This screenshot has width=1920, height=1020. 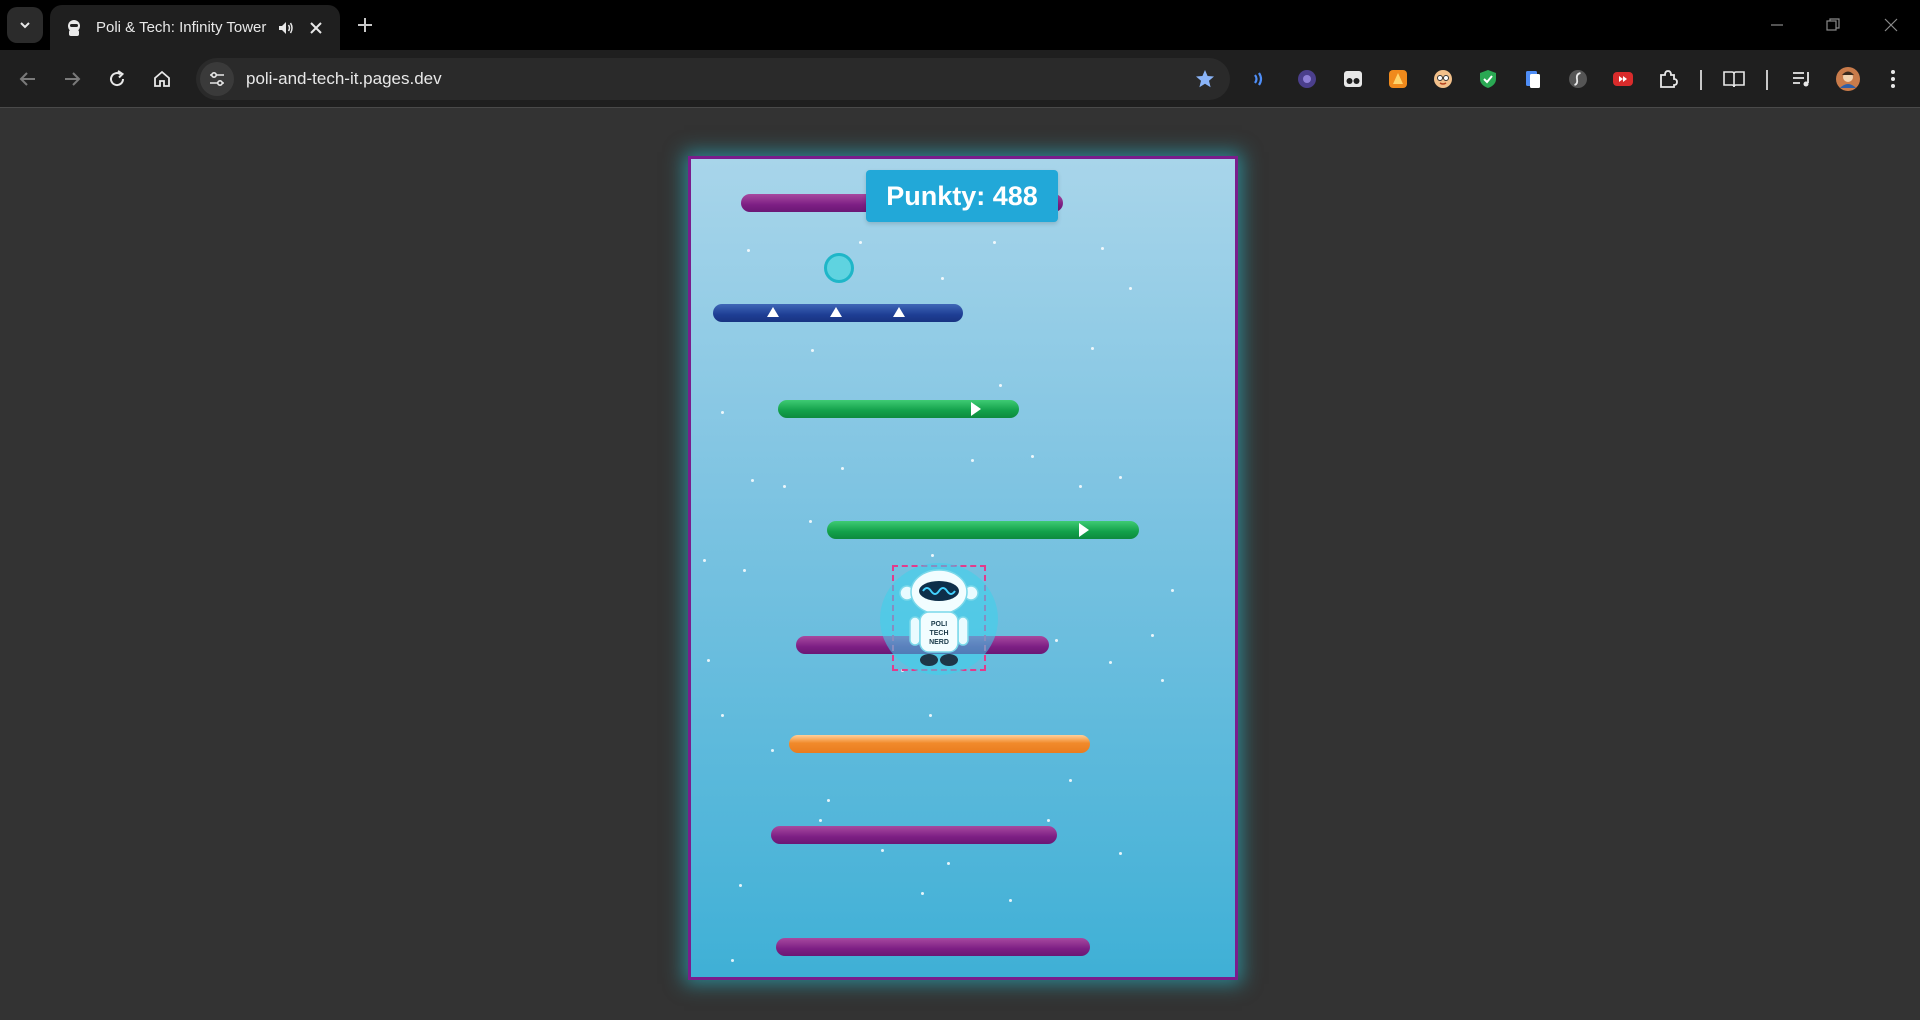 I want to click on close-window-button, so click(x=1891, y=25).